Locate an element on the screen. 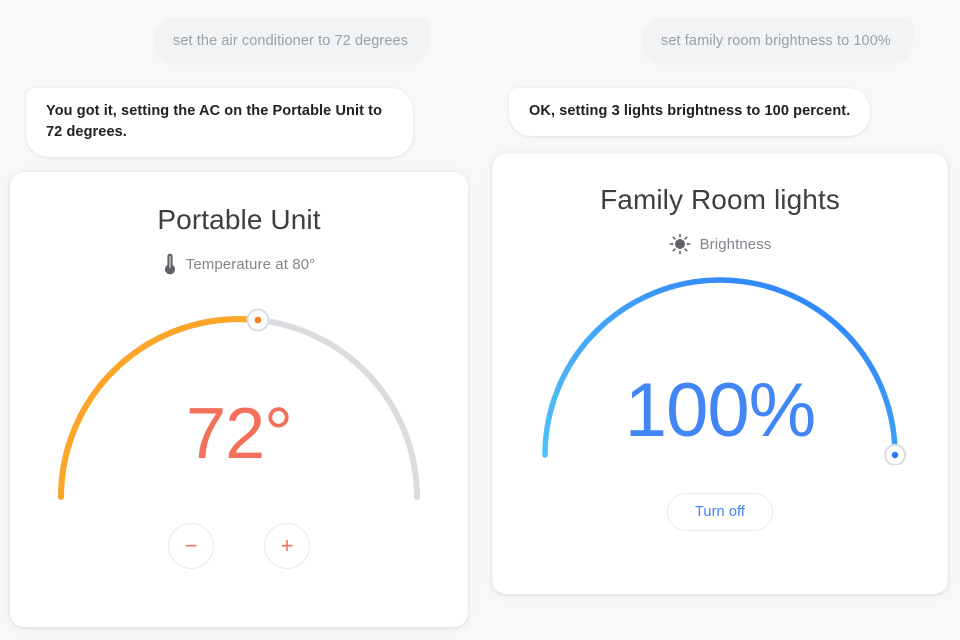 Image resolution: width=960 pixels, height=640 pixels. thermostat-status-row: Temperature at 80° is located at coordinates (239, 264).